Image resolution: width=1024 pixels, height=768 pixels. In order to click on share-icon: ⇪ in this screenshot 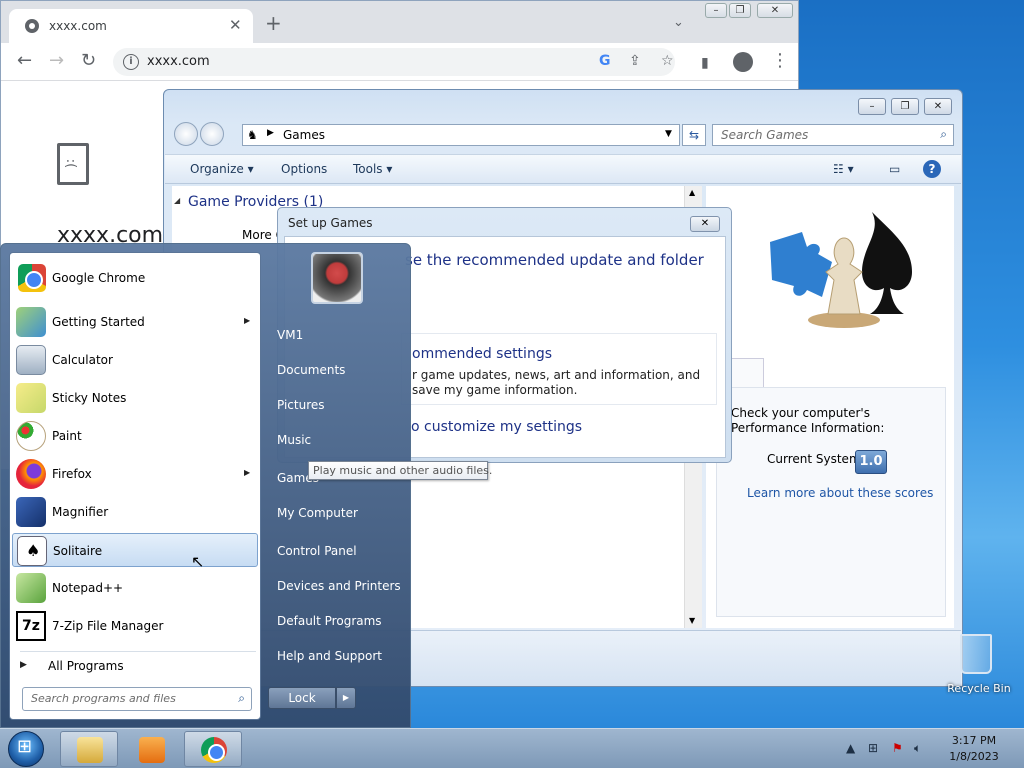, I will do `click(635, 61)`.